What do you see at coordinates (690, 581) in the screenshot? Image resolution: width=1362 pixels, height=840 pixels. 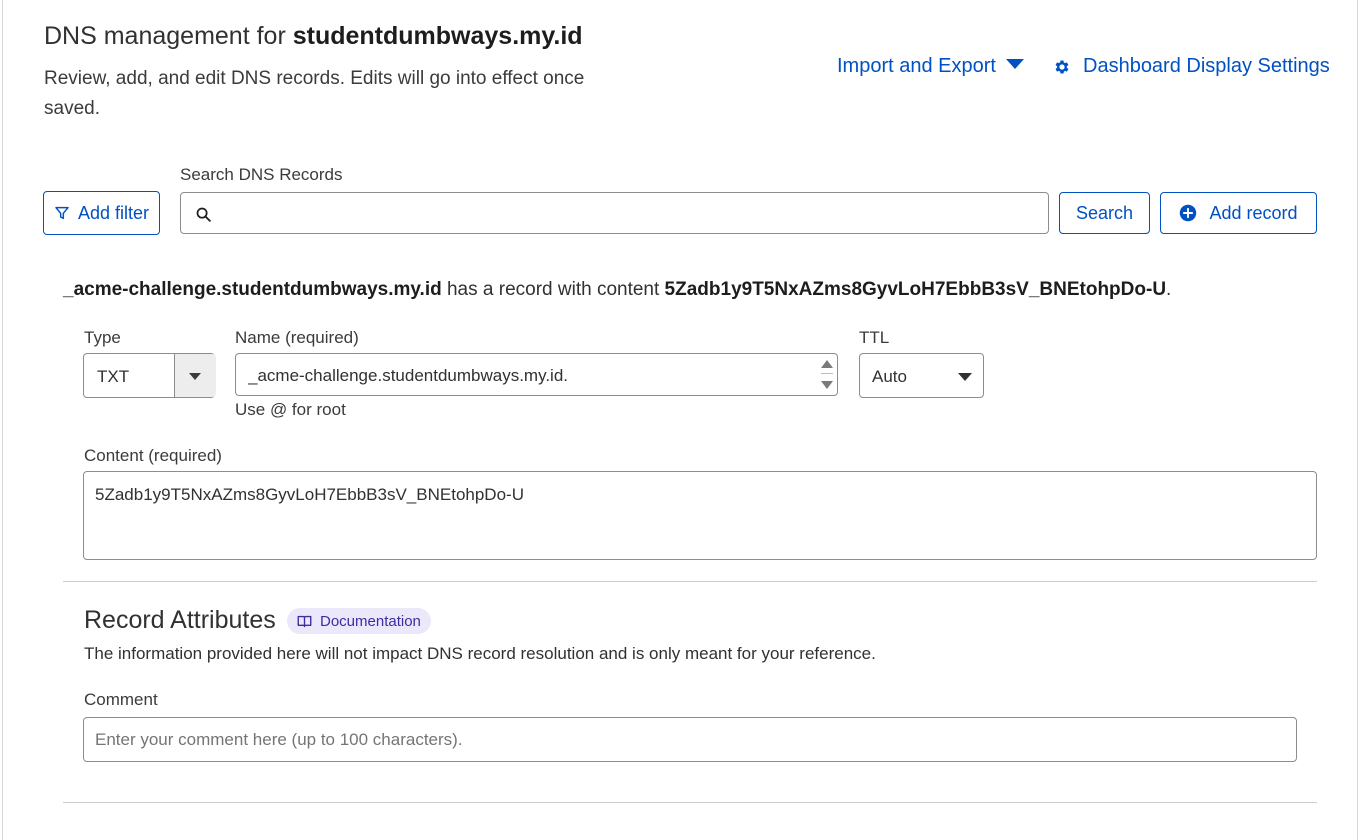 I see `section-divider` at bounding box center [690, 581].